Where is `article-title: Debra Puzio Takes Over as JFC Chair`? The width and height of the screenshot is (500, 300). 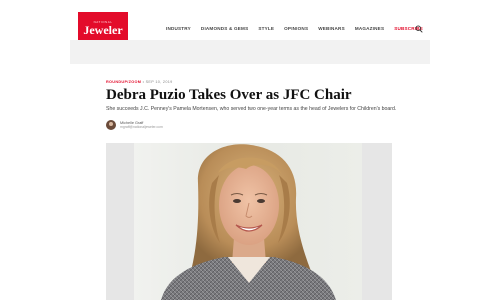
article-title: Debra Puzio Takes Over as JFC Chair is located at coordinates (229, 95).